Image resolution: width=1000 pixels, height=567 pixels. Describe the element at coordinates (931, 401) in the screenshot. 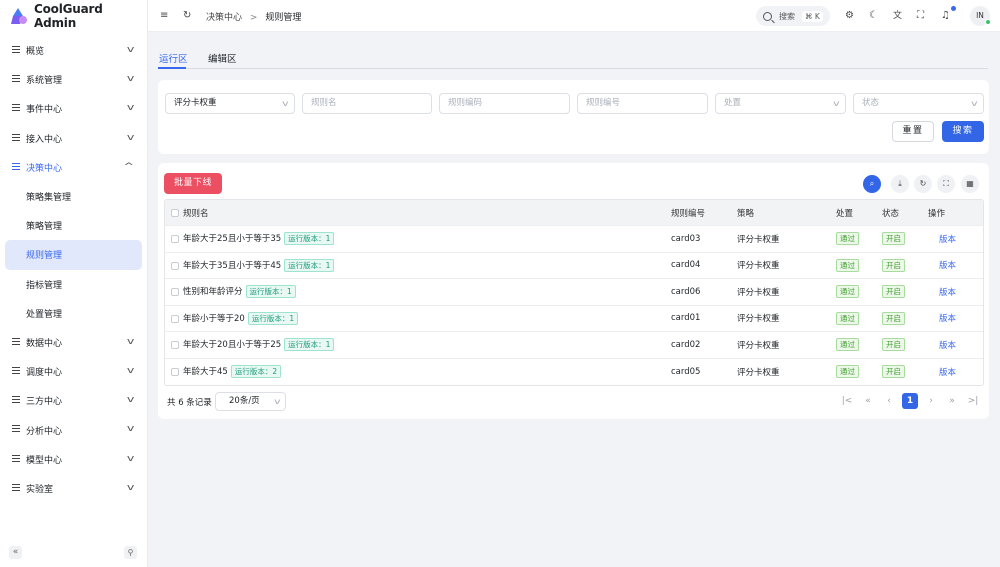

I see `next-page-icon: ›` at that location.